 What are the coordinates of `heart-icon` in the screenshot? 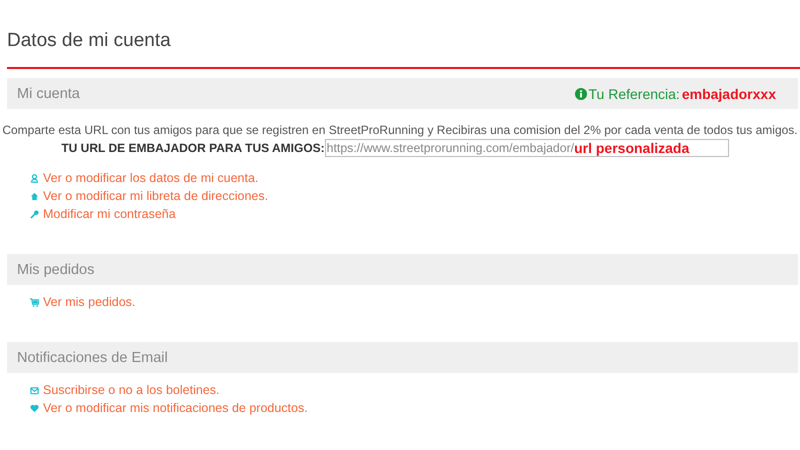 It's located at (34, 408).